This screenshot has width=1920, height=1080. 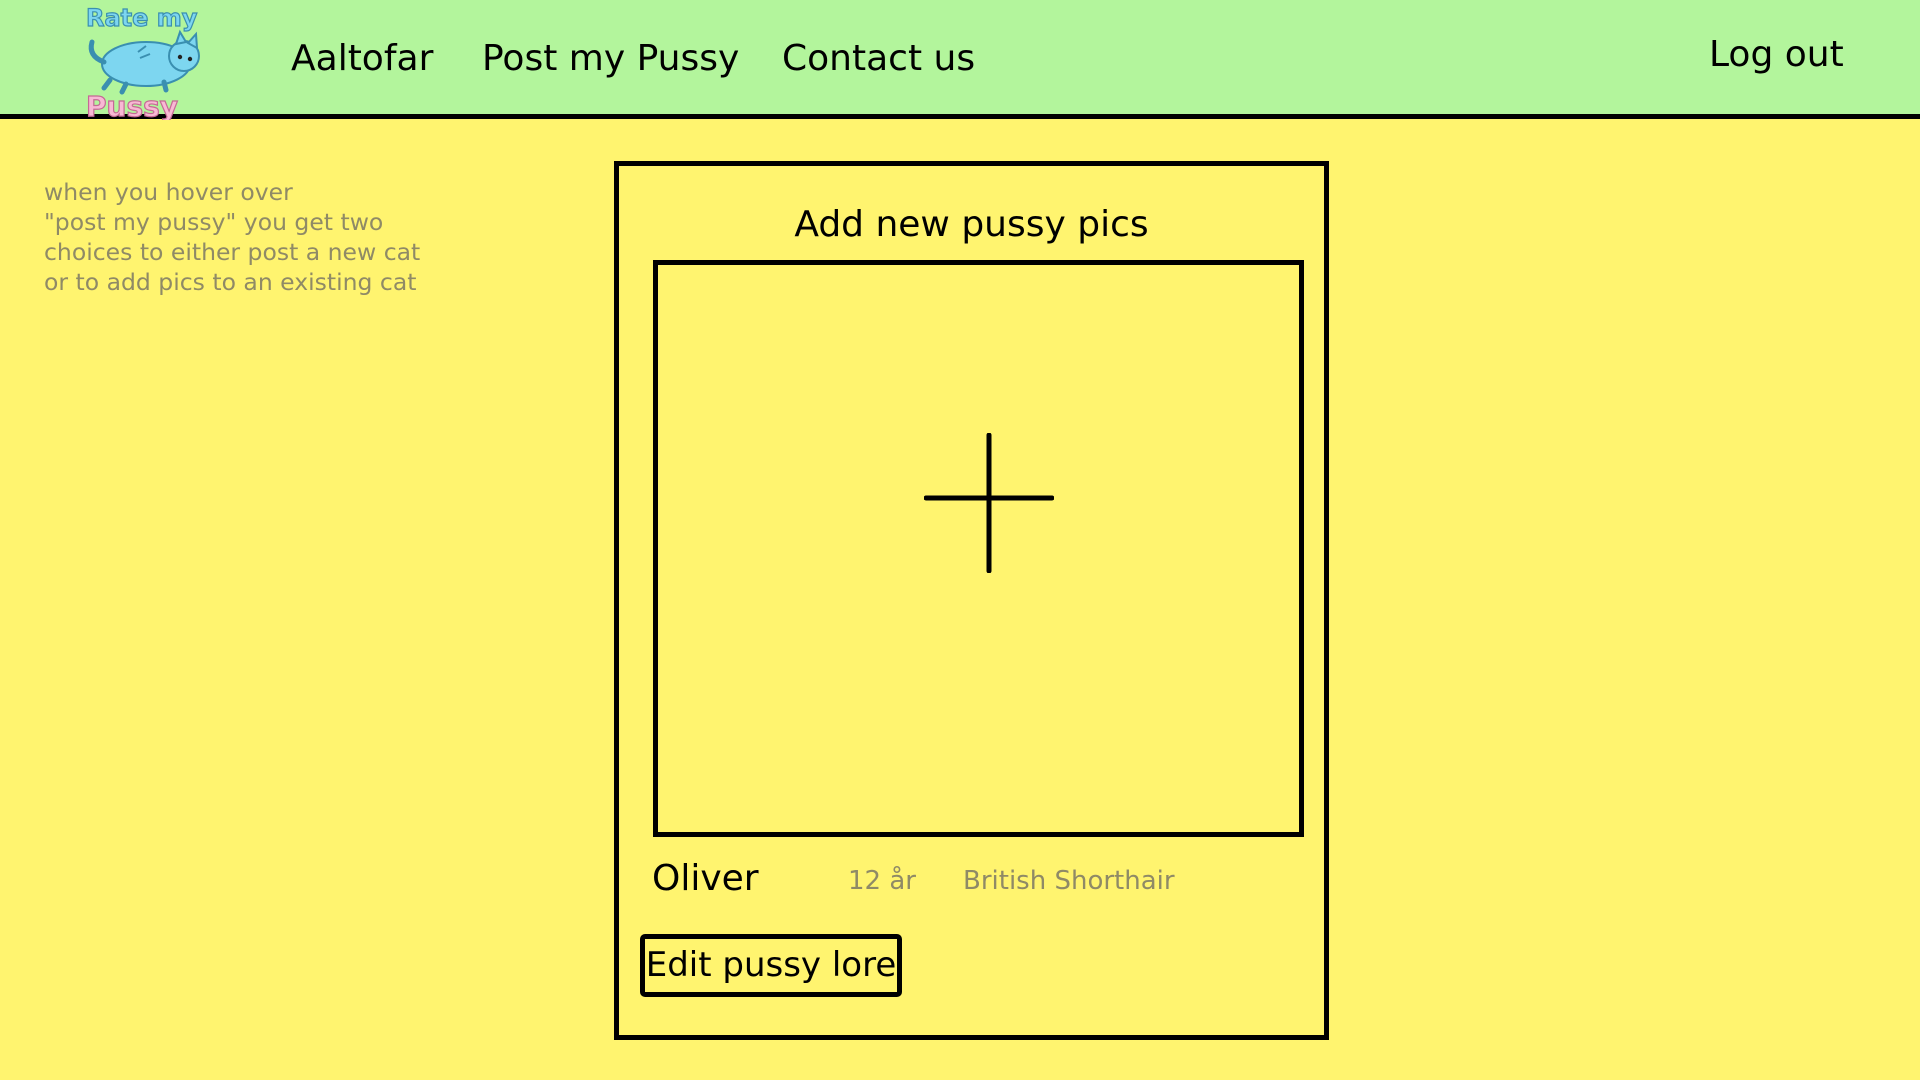 I want to click on cat-breed: British Shorthair, so click(x=1069, y=881).